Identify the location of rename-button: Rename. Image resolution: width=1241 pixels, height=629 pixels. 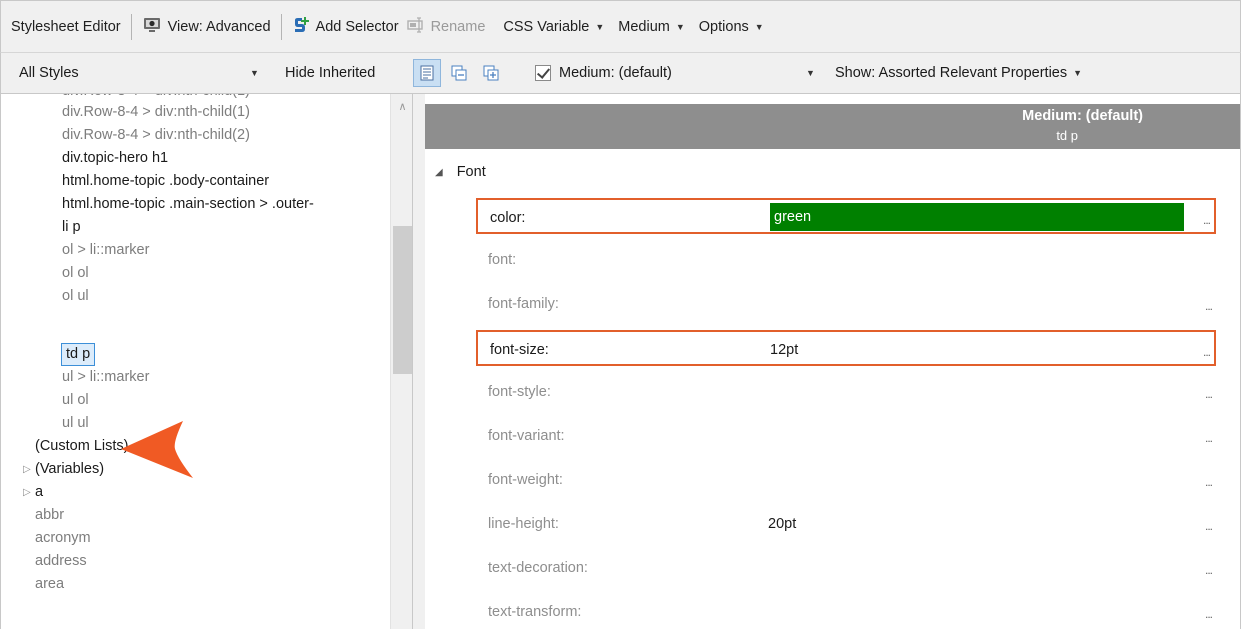
(446, 27).